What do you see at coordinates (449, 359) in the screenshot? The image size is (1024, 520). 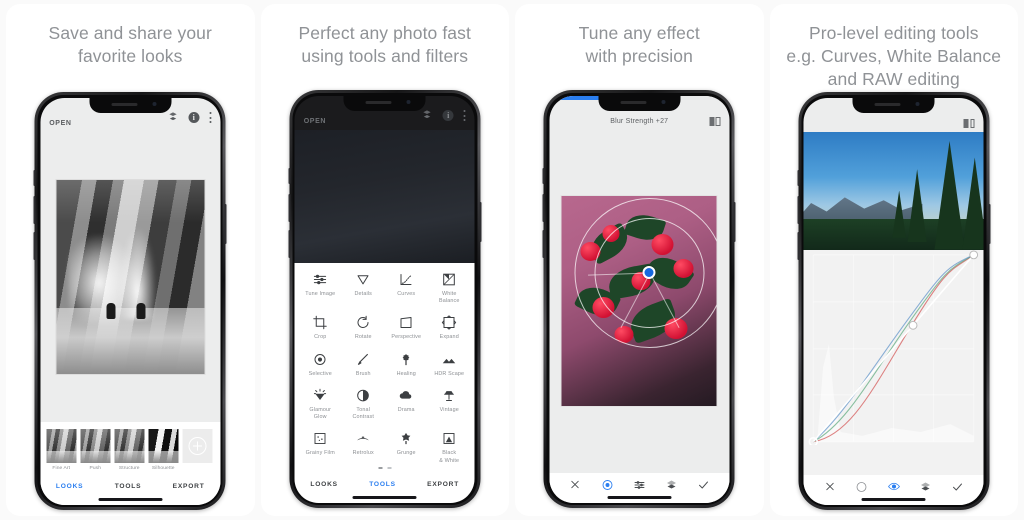 I see `hdr-scape-icon` at bounding box center [449, 359].